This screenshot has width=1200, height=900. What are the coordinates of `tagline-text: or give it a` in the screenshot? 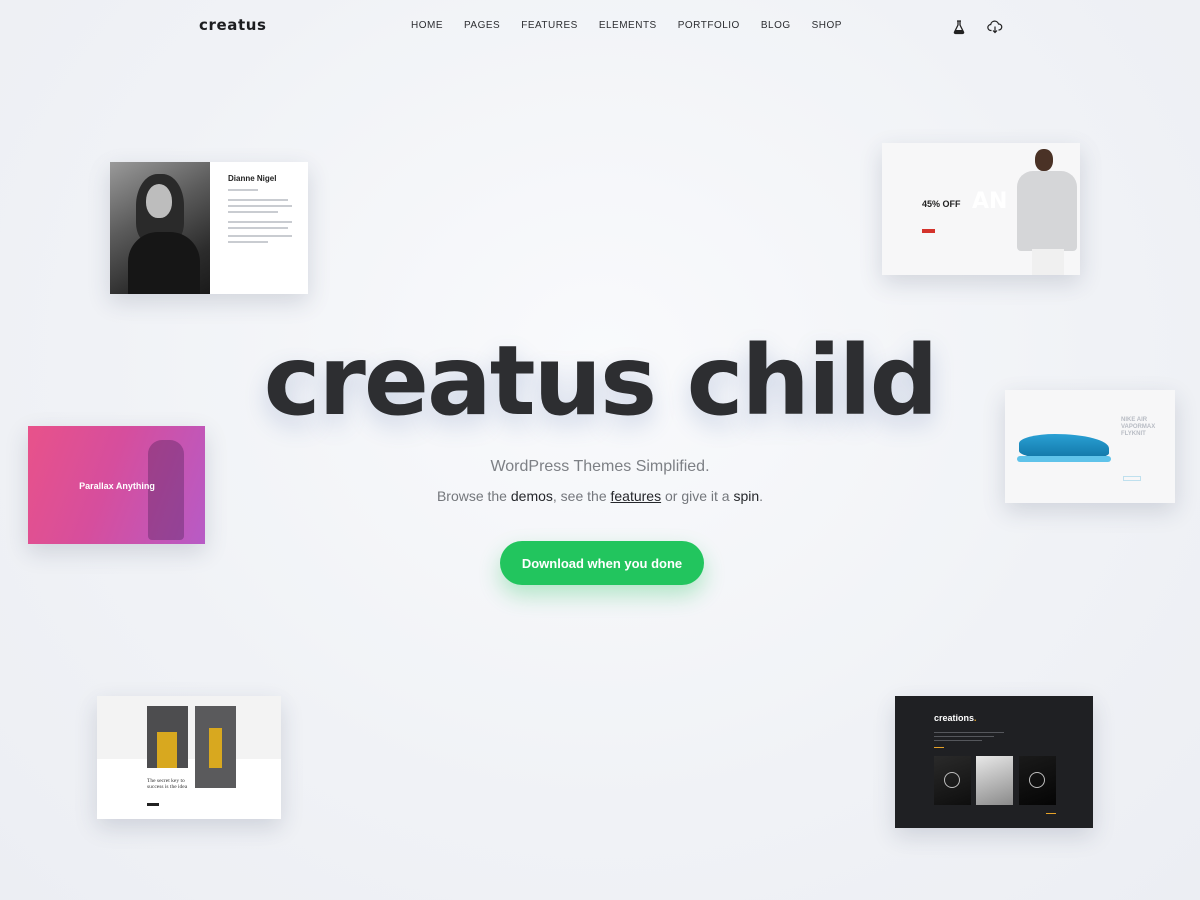 It's located at (697, 496).